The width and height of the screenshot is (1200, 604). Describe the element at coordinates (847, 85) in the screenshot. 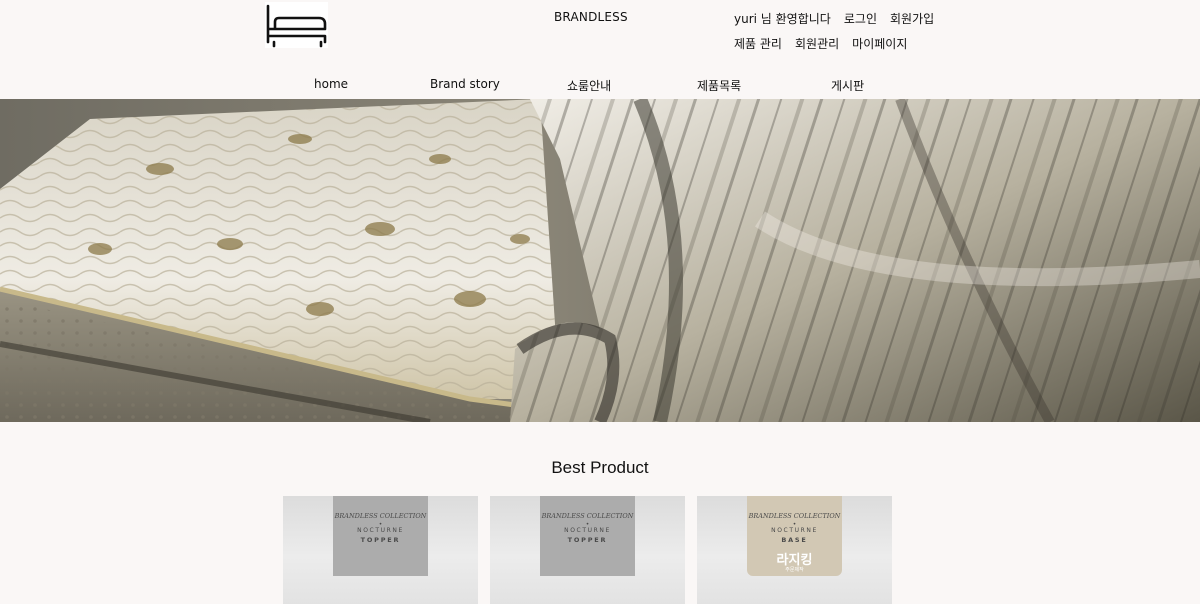

I see `nav-board: 게시판` at that location.